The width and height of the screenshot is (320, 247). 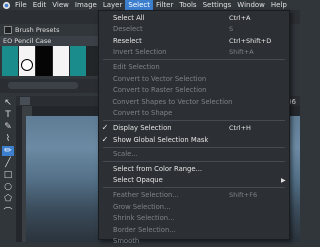 What do you see at coordinates (8, 103) in the screenshot?
I see `pointer-icon: ↖` at bounding box center [8, 103].